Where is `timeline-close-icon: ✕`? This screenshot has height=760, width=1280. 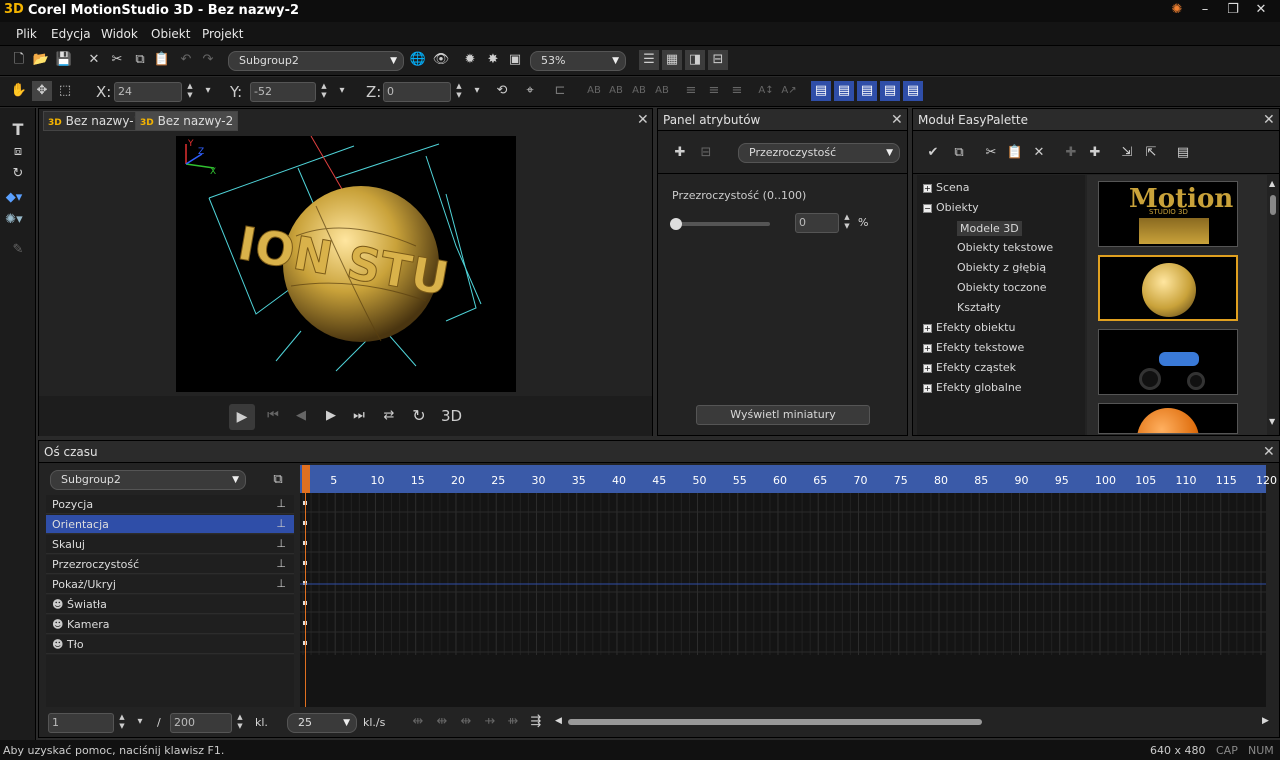 timeline-close-icon: ✕ is located at coordinates (1269, 452).